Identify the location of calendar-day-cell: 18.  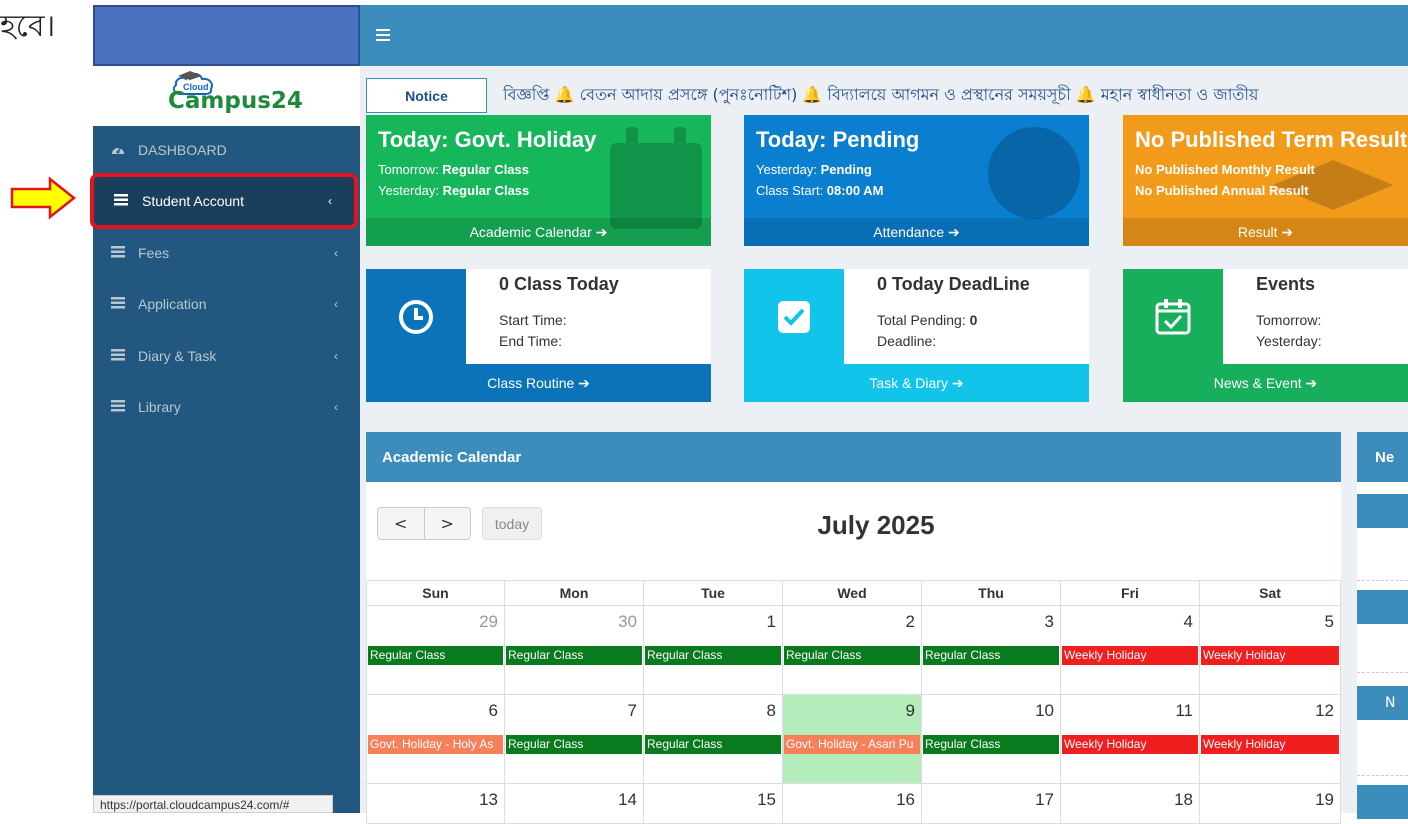
(1130, 804).